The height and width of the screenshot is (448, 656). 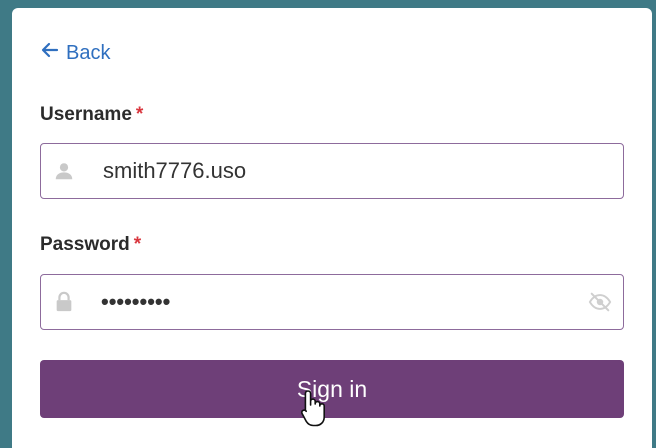 I want to click on username-input, so click(x=362, y=171).